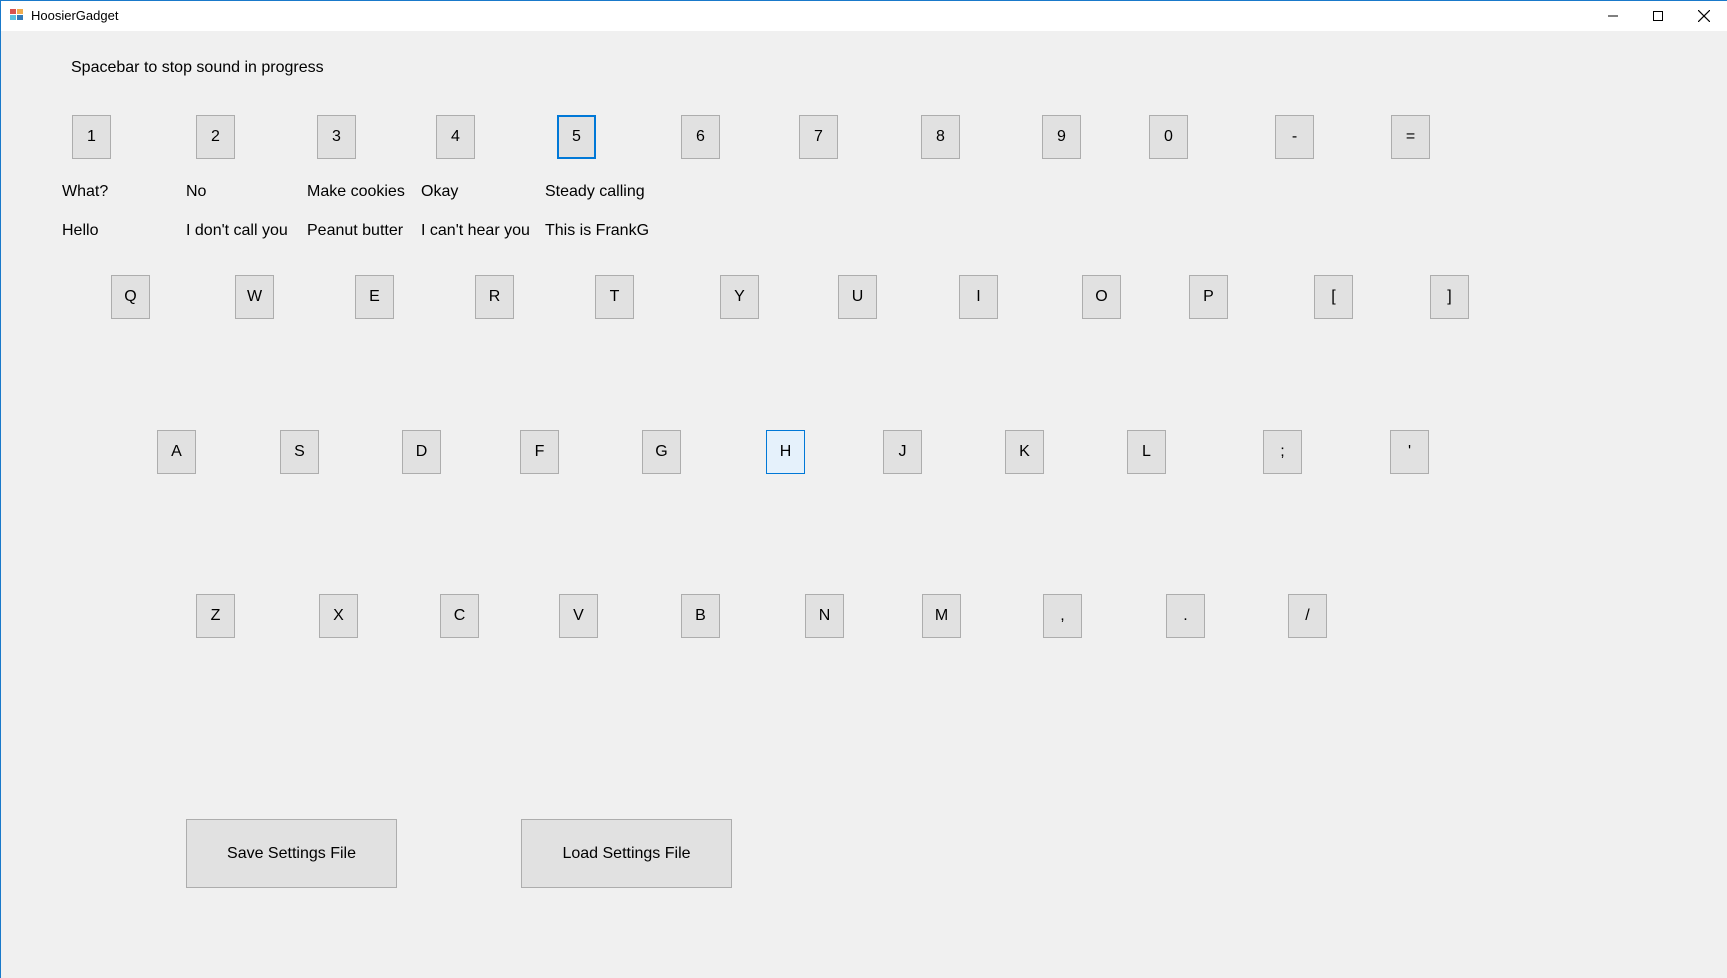 This screenshot has height=978, width=1727. Describe the element at coordinates (440, 191) in the screenshot. I see `key-4-label-top: Okay` at that location.